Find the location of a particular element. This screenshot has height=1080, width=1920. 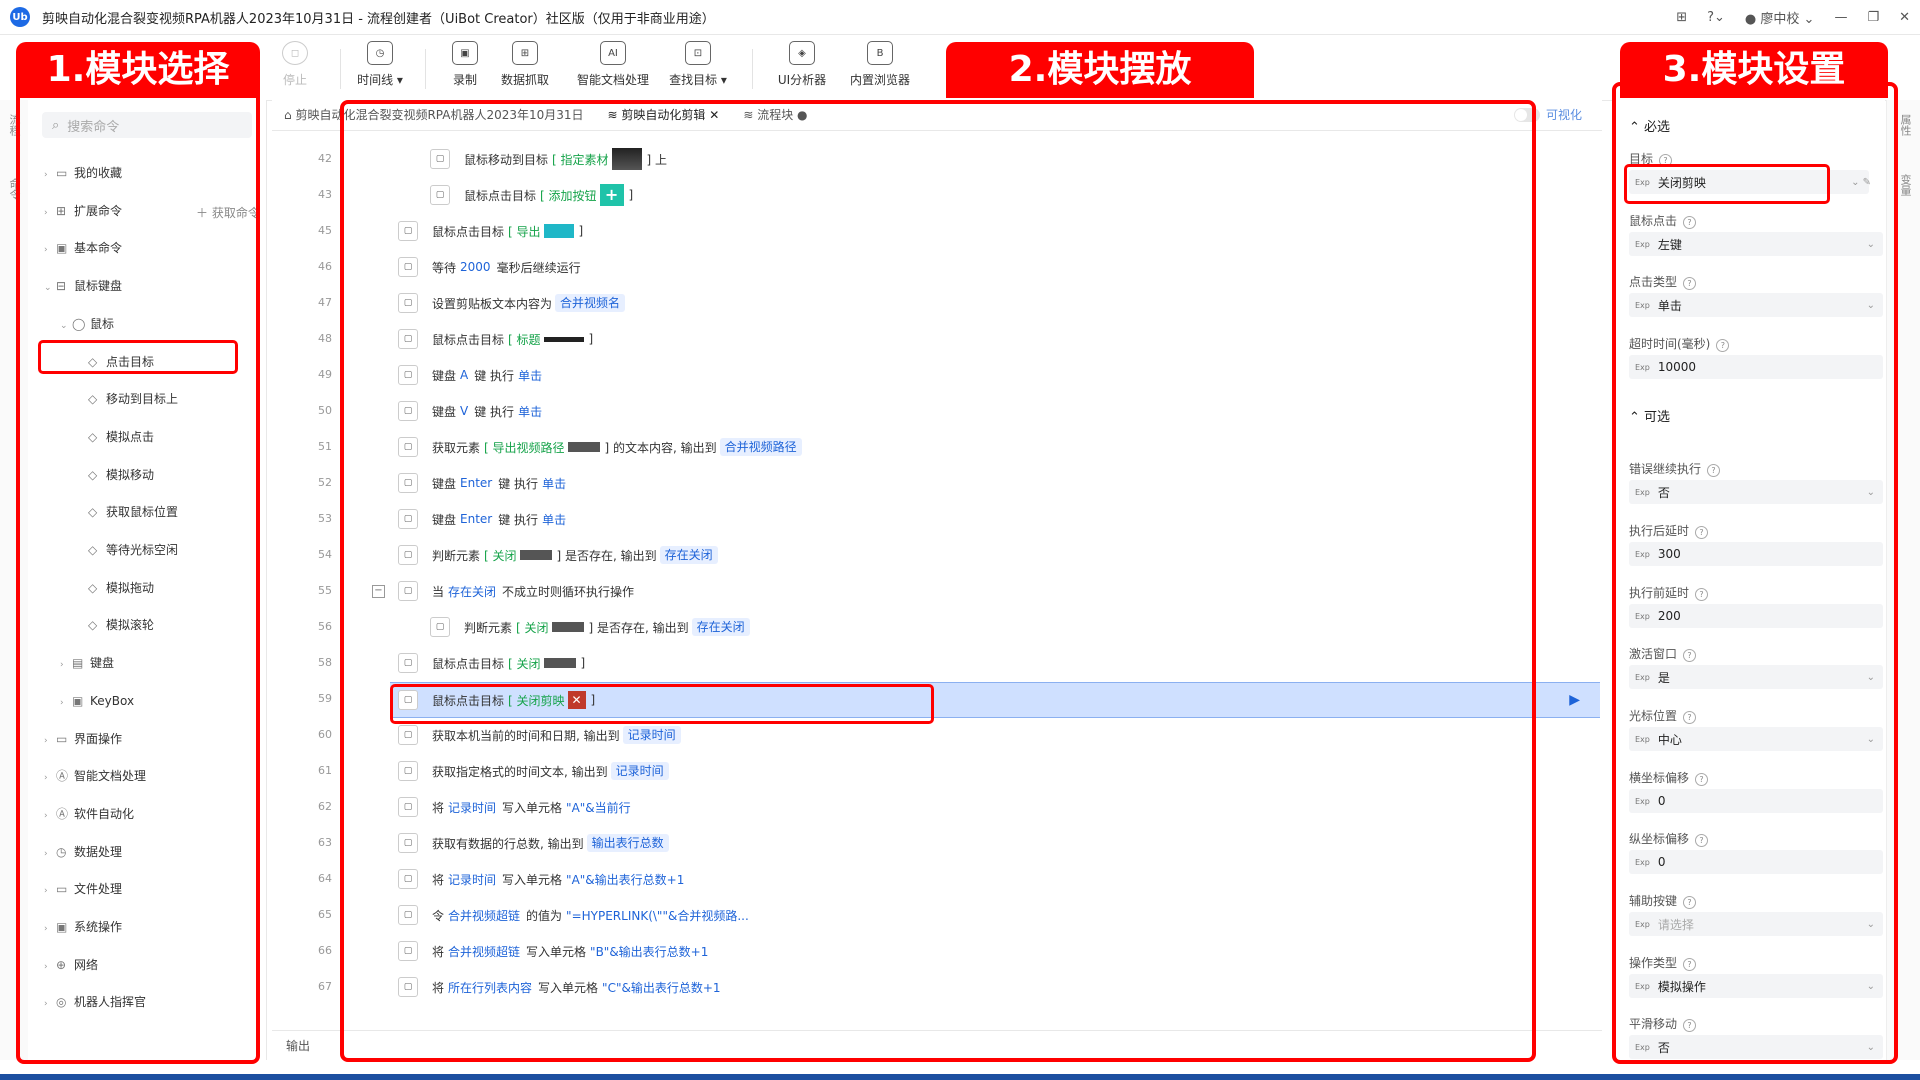

data-capture-button: ⊞ 数据抓取 is located at coordinates (525, 64).